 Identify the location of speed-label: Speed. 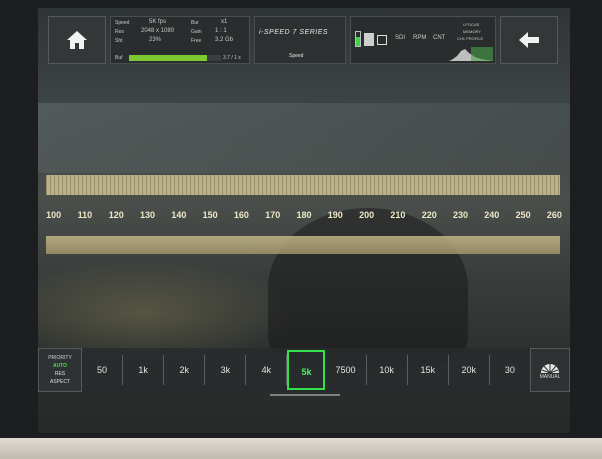
(122, 23).